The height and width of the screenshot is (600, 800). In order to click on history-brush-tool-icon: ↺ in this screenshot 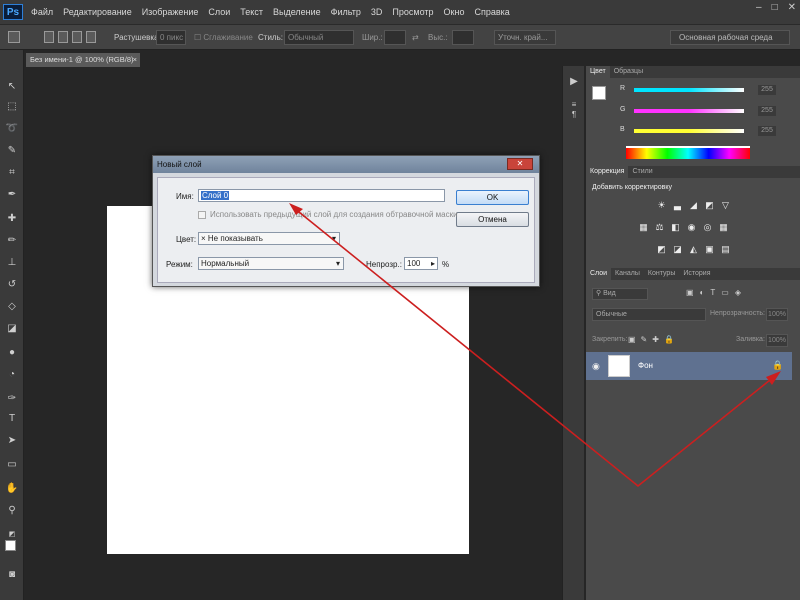, I will do `click(12, 285)`.